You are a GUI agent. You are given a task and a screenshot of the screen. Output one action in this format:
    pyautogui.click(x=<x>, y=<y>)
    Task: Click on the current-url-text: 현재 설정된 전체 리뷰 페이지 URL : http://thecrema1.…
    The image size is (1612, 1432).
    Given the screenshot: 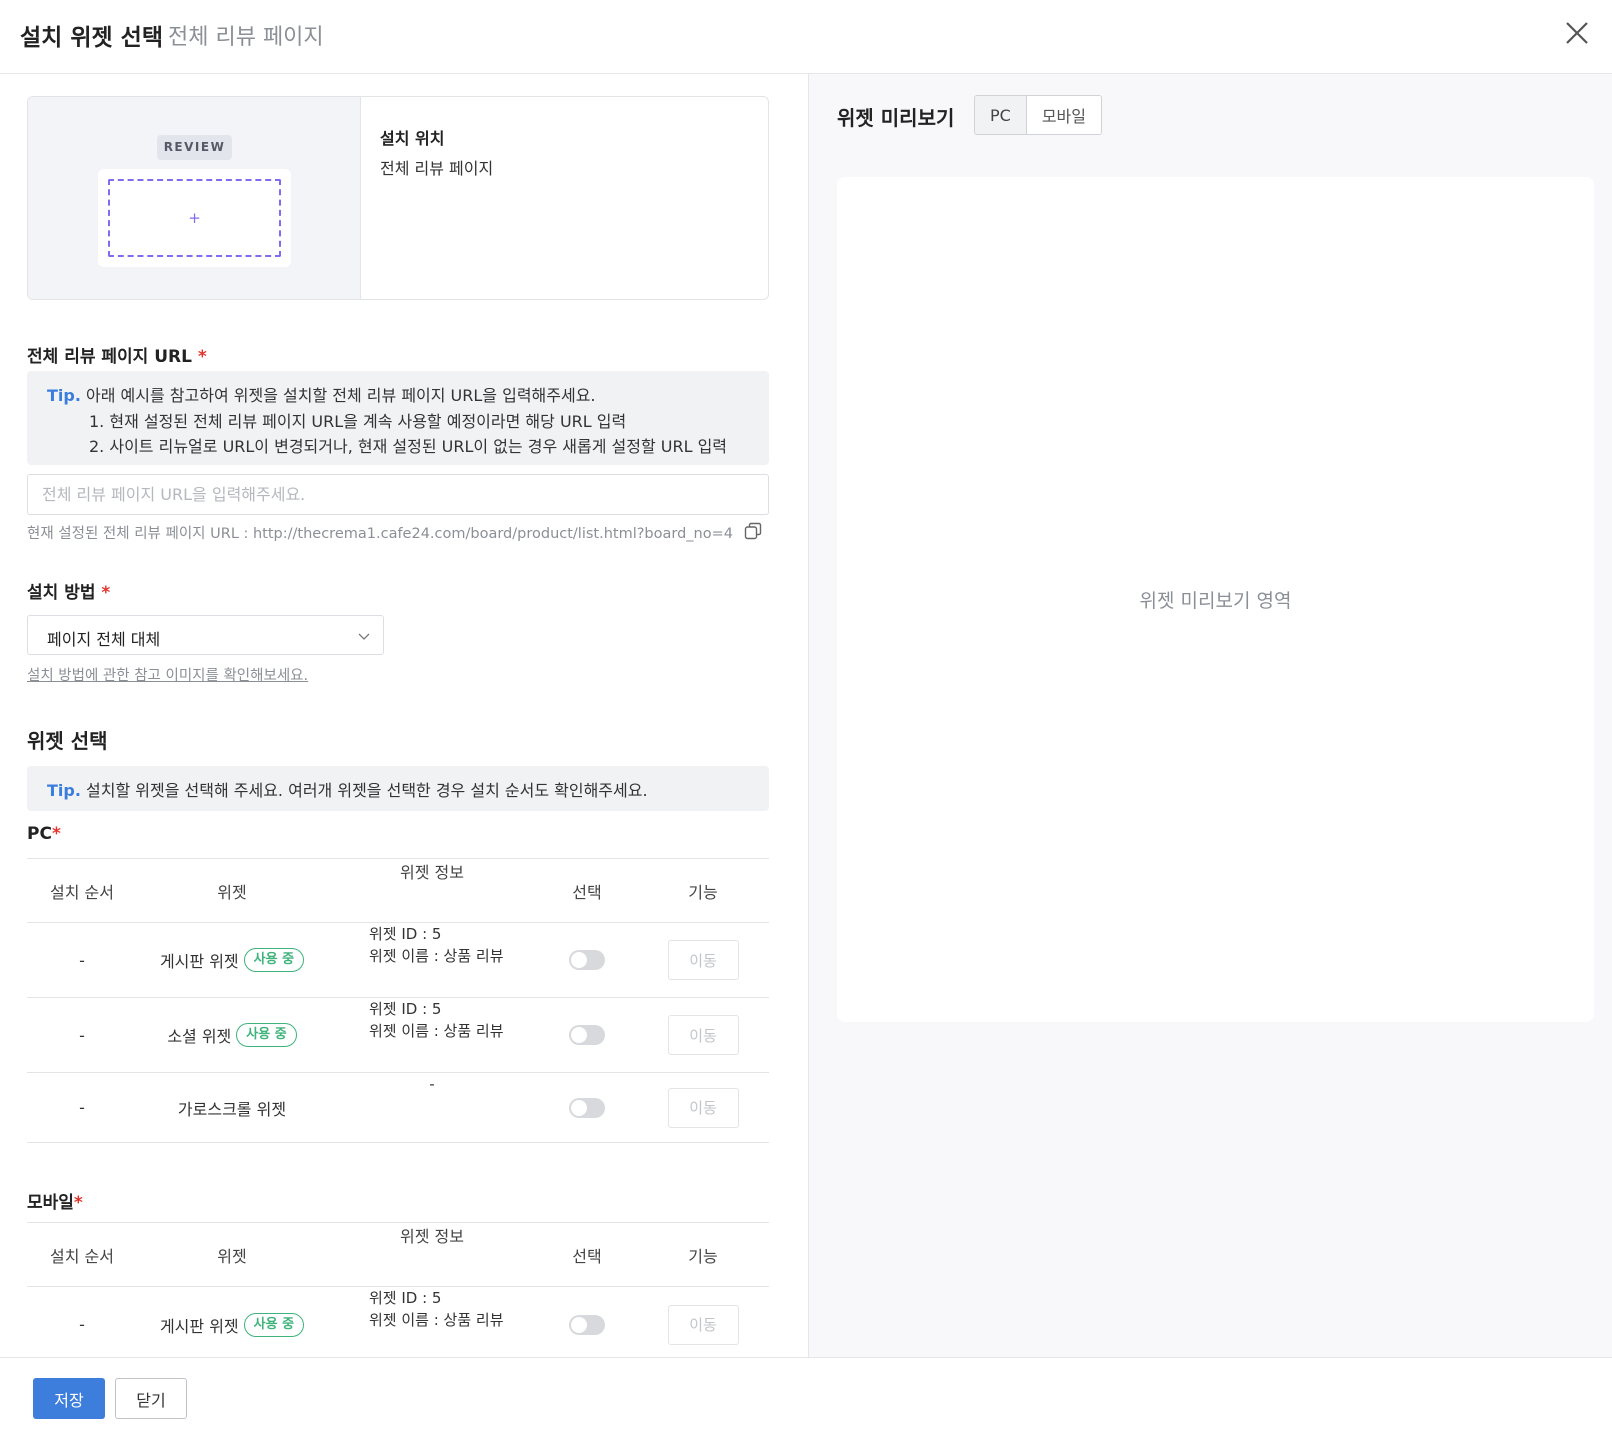 What is the action you would take?
    pyautogui.click(x=380, y=534)
    